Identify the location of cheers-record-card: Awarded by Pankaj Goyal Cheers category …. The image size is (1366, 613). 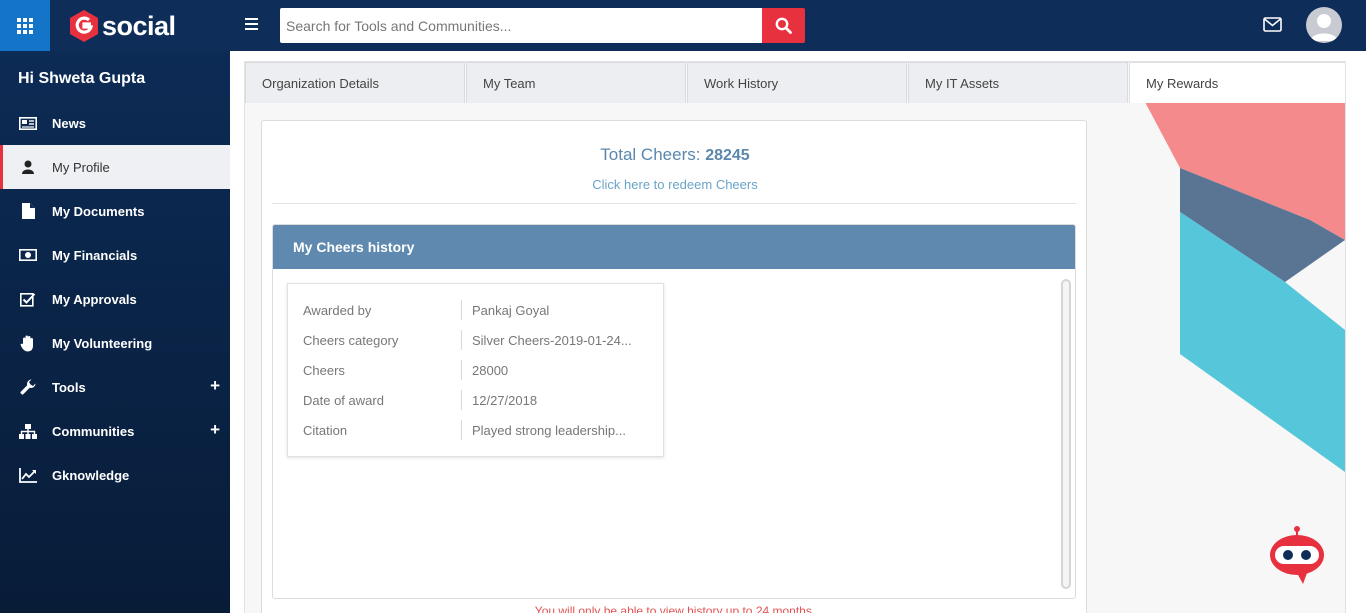
(475, 370).